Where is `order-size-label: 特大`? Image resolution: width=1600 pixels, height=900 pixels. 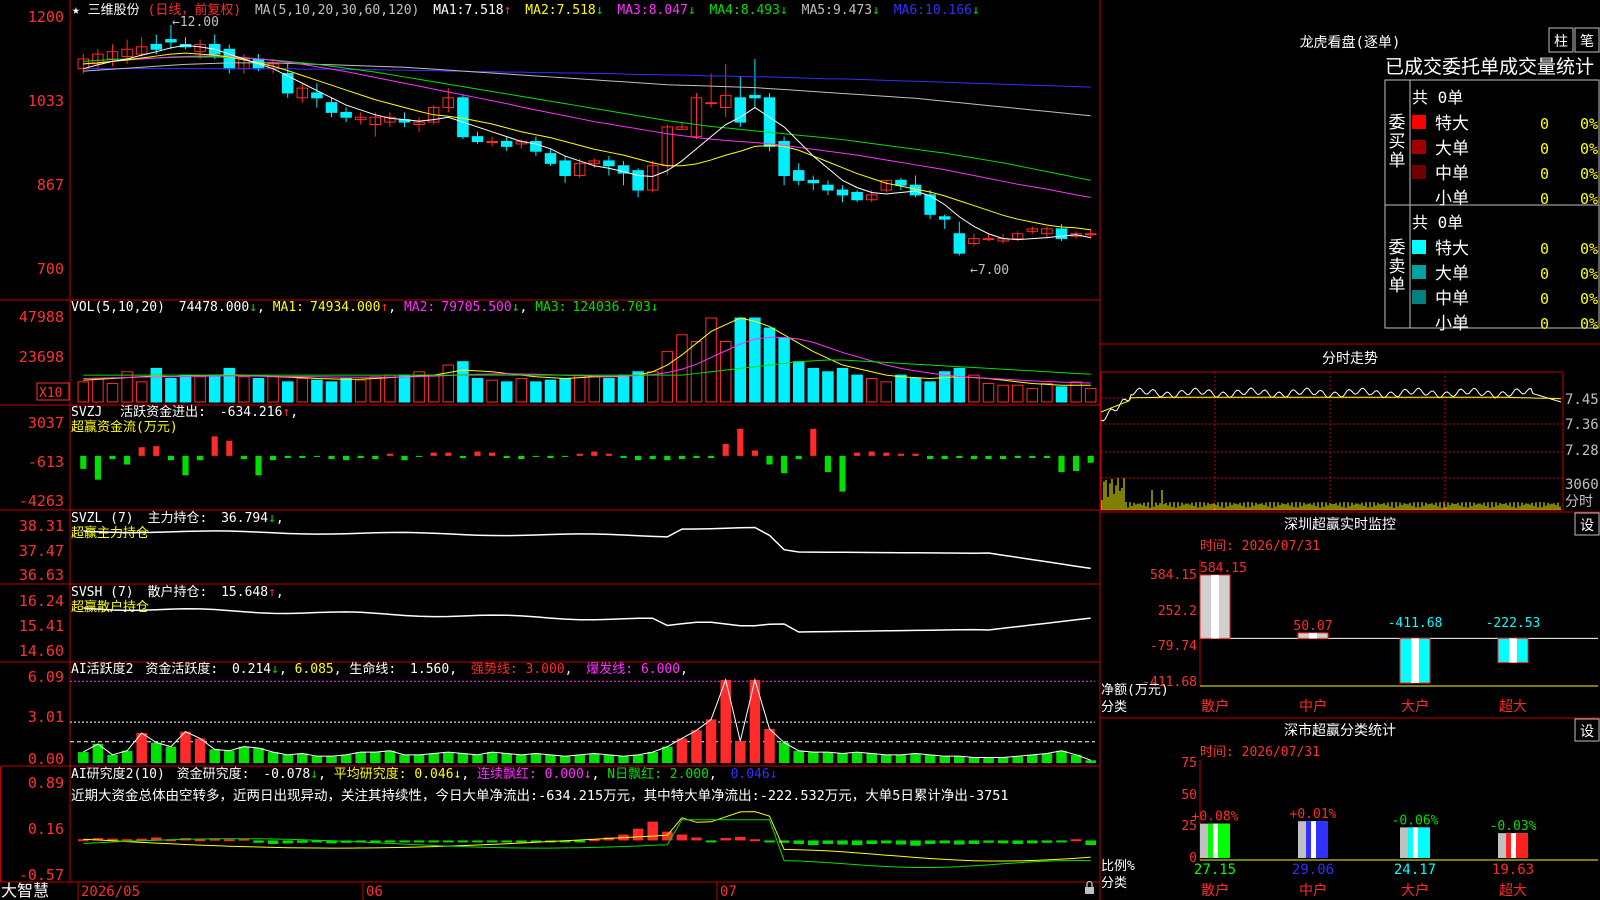
order-size-label: 特大 is located at coordinates (1452, 124).